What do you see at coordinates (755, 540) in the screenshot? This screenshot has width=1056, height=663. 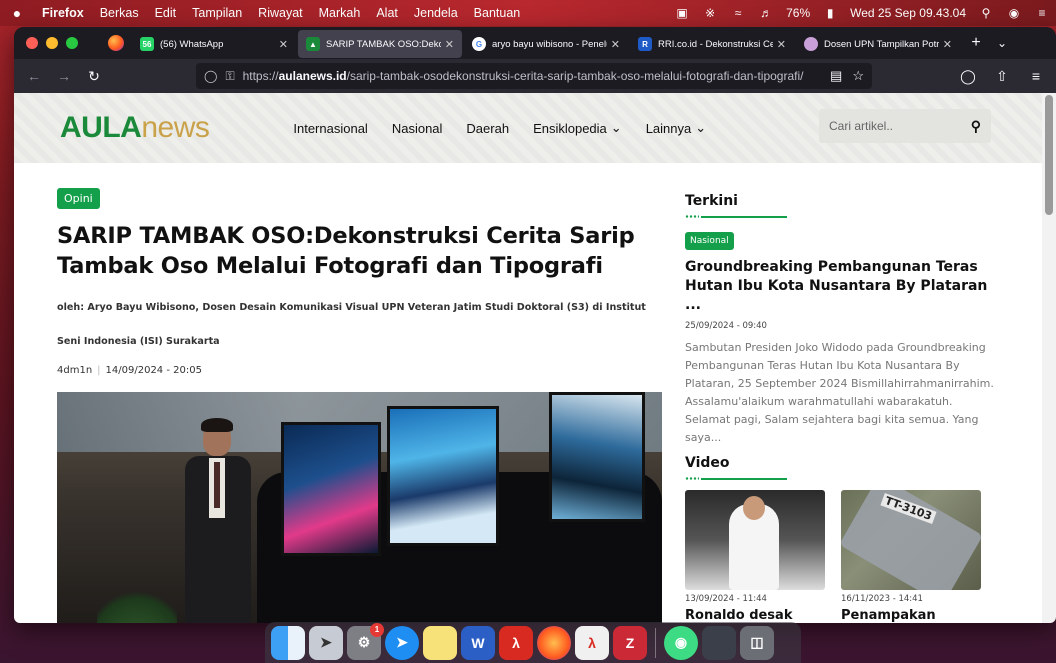 I see `video-thumbnail` at bounding box center [755, 540].